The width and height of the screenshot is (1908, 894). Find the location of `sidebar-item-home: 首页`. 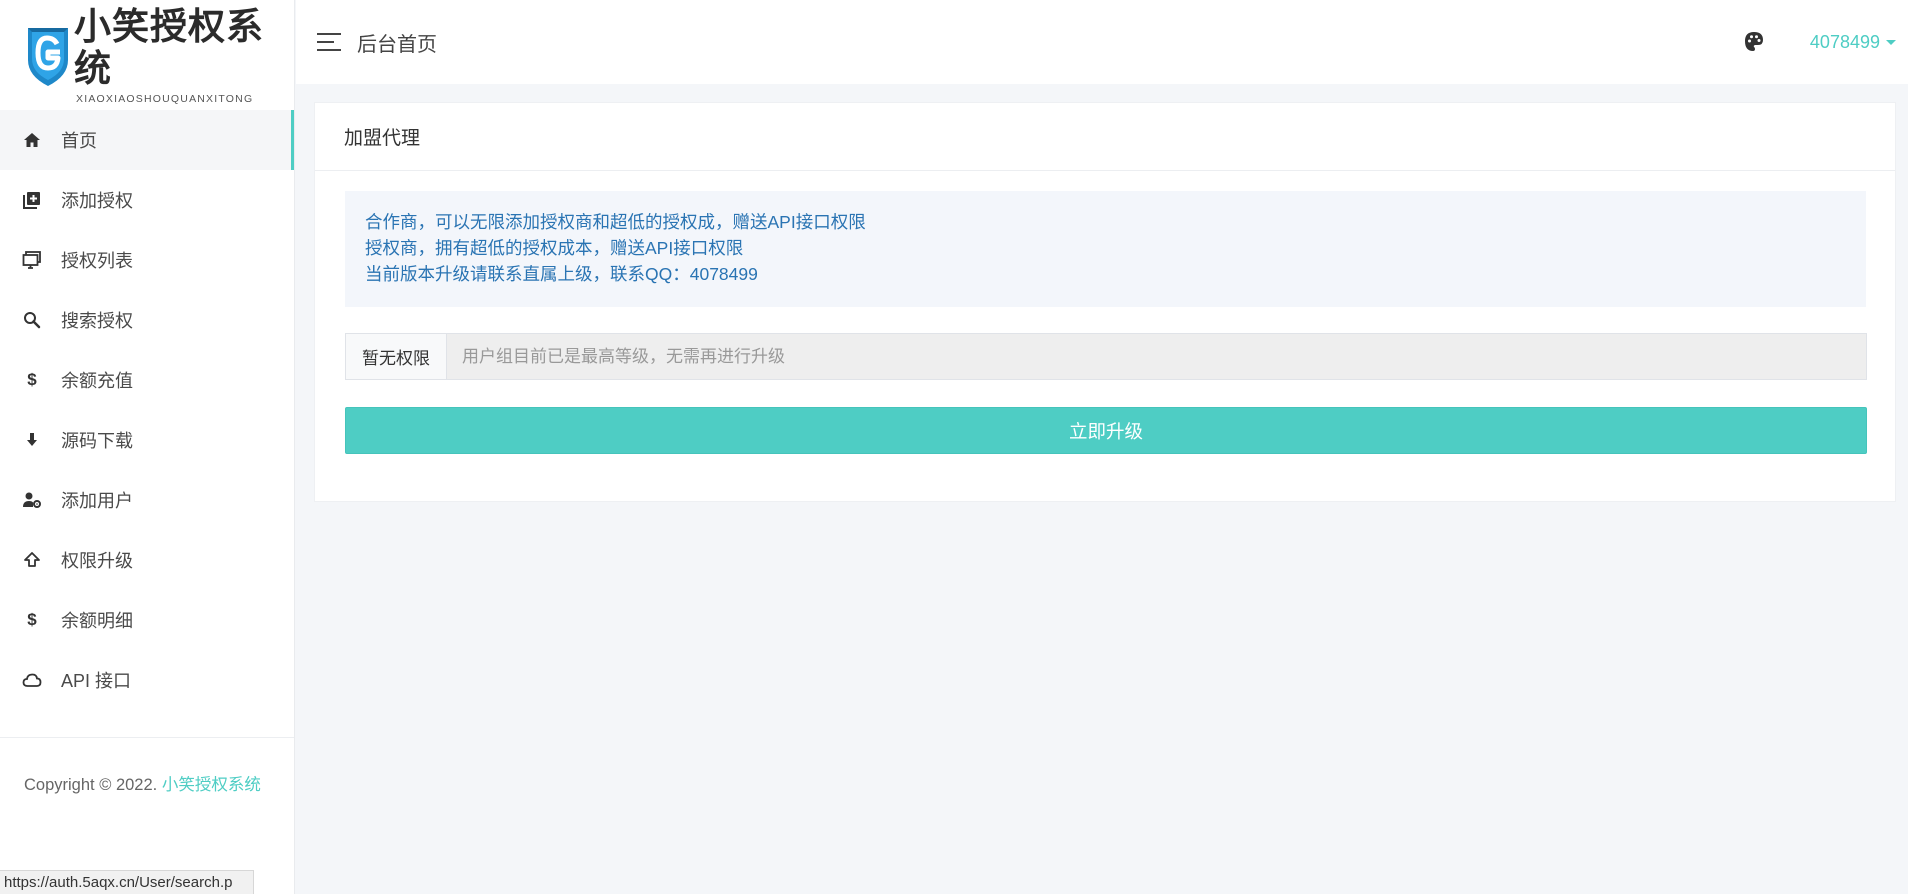

sidebar-item-home: 首页 is located at coordinates (147, 140).